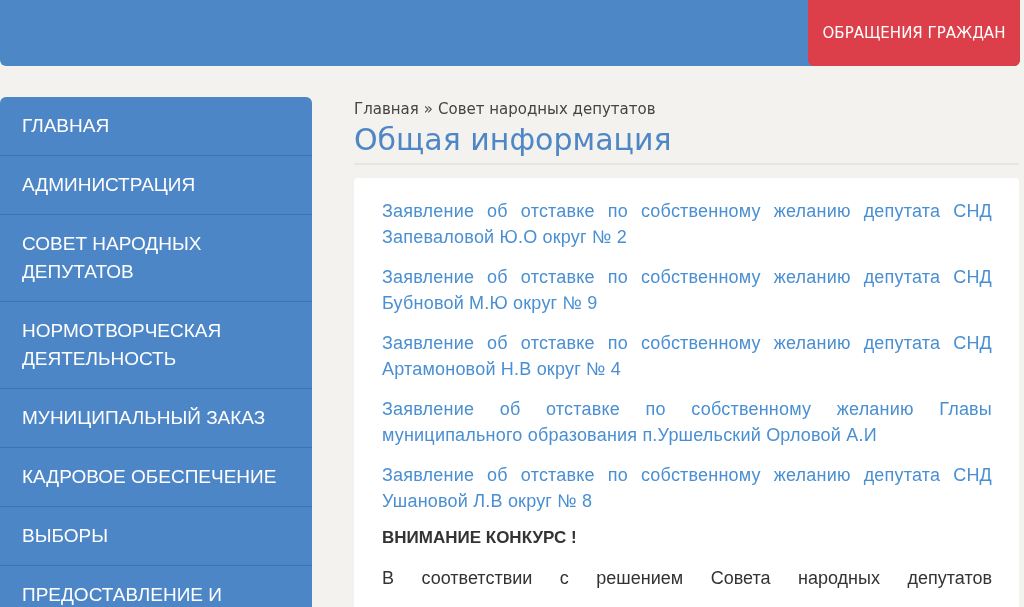  I want to click on document-link: Заявление об отставке по собственному желанию депутата СНД Ушановой Л.В округ № 8, so click(687, 488).